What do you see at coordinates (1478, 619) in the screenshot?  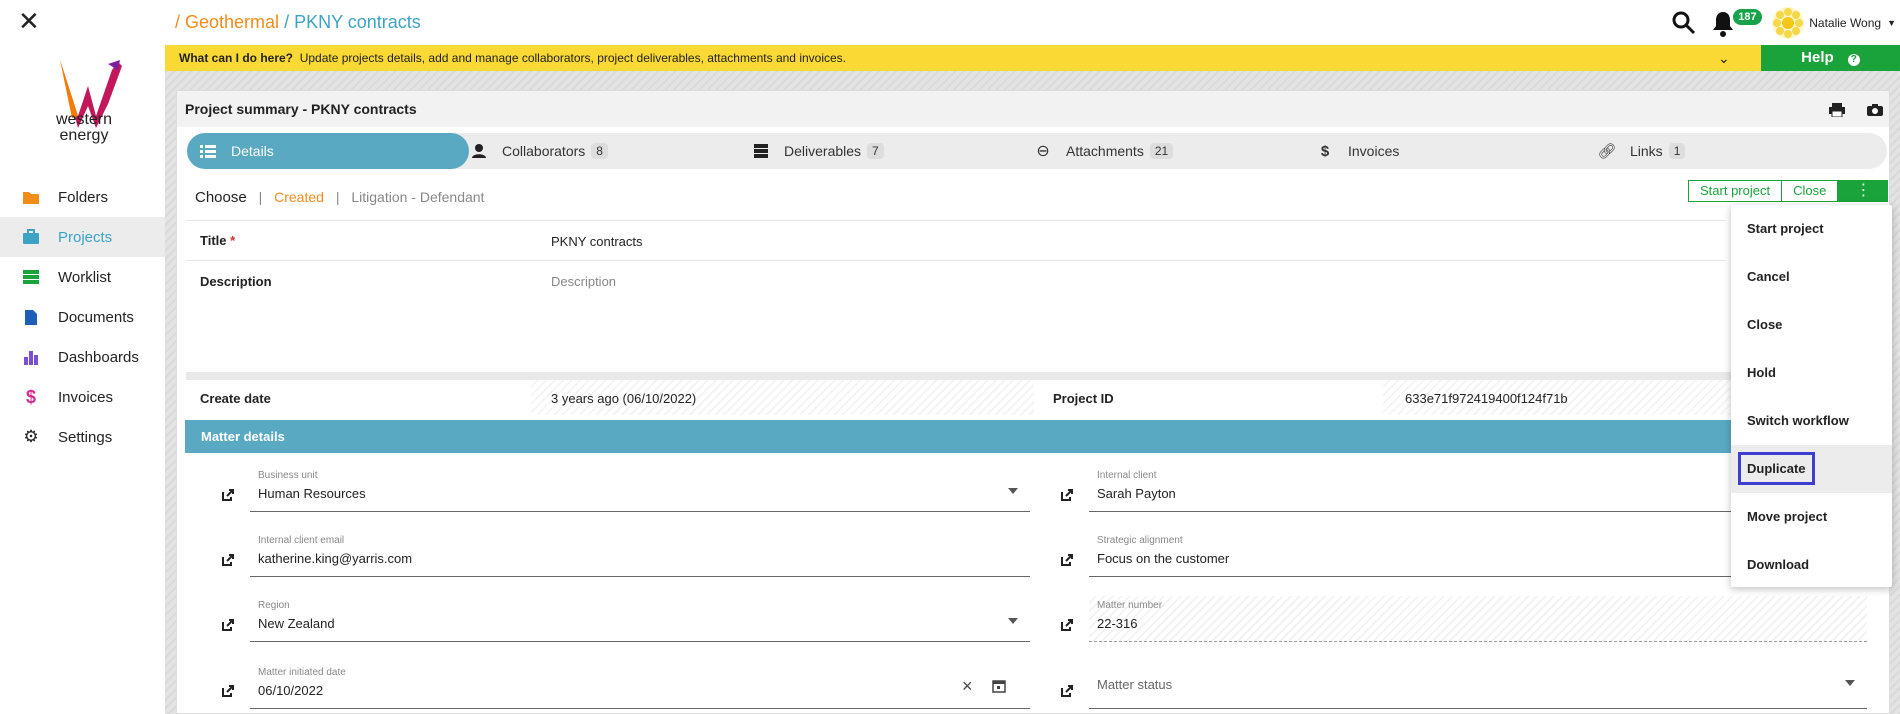 I see `matter-number-field: Matter number 22-316` at bounding box center [1478, 619].